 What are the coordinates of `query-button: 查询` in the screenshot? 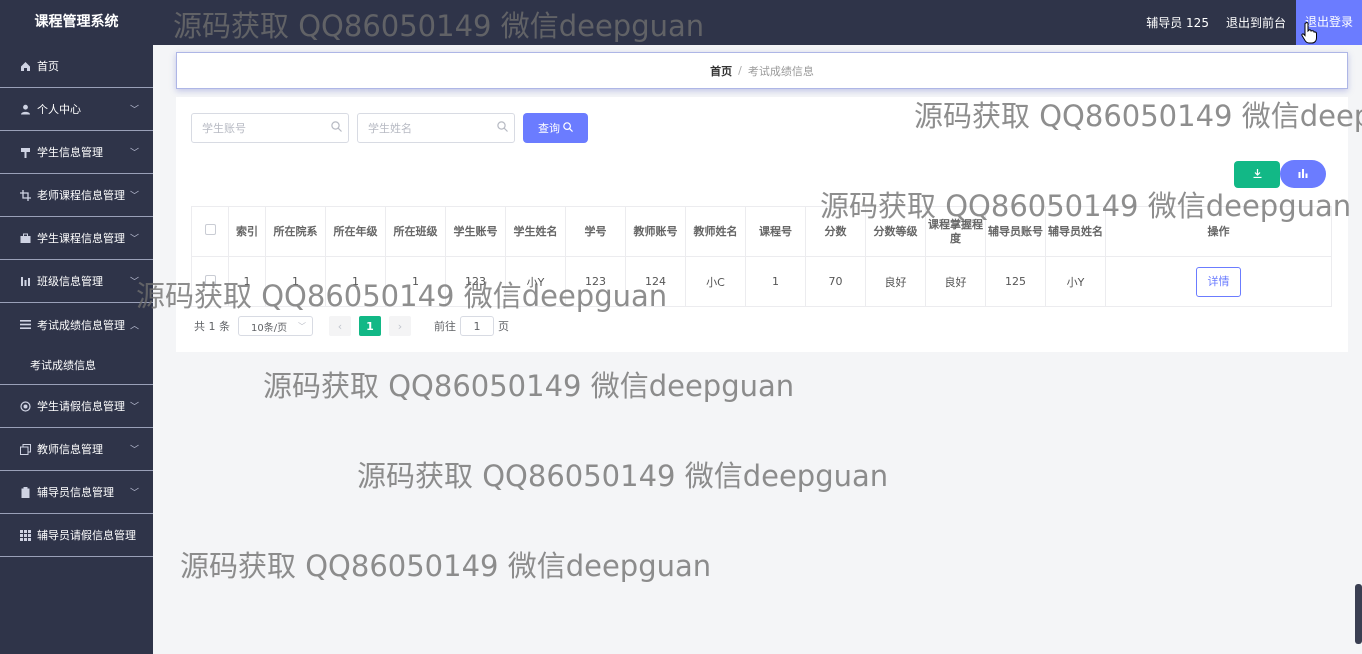 It's located at (555, 128).